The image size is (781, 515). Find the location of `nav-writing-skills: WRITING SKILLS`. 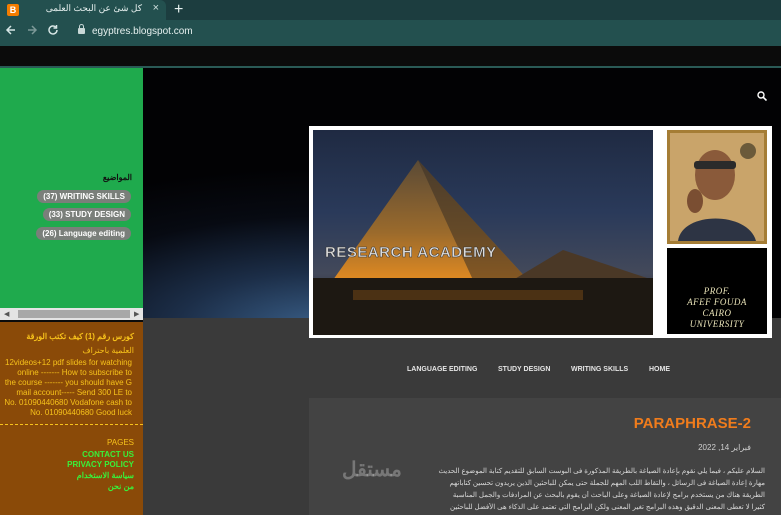

nav-writing-skills: WRITING SKILLS is located at coordinates (599, 369).